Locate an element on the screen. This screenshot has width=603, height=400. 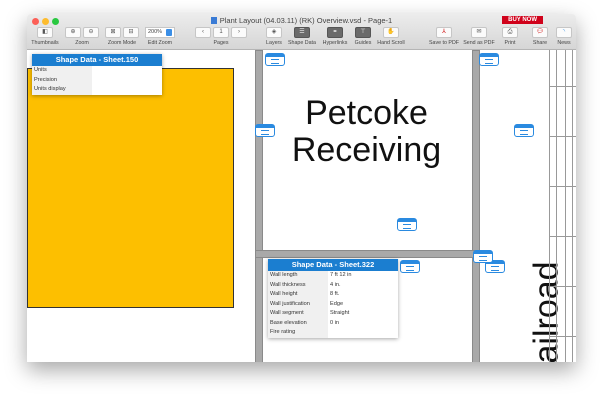
chevron-down-icon is located at coordinates (169, 32).